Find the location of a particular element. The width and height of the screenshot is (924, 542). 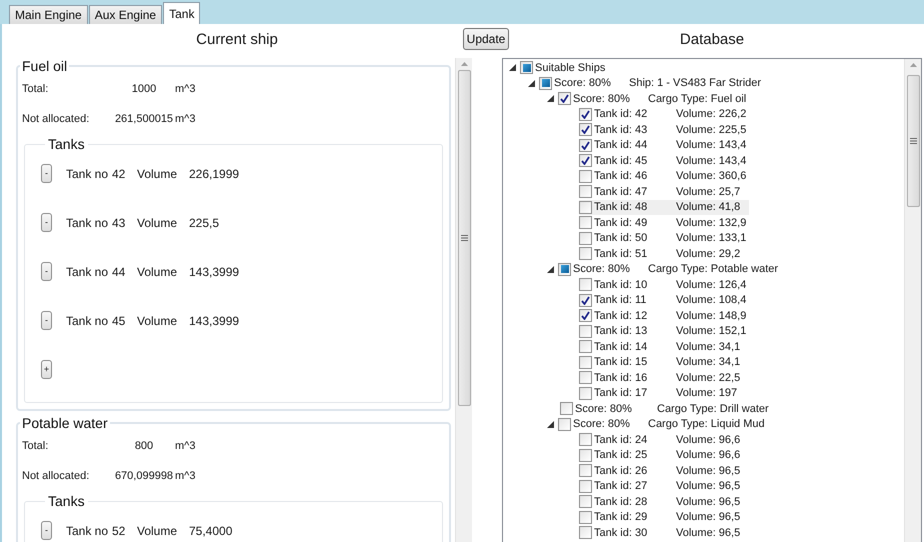

tree-item: Tank id: 30 Volume: 96,5 is located at coordinates (664, 532).